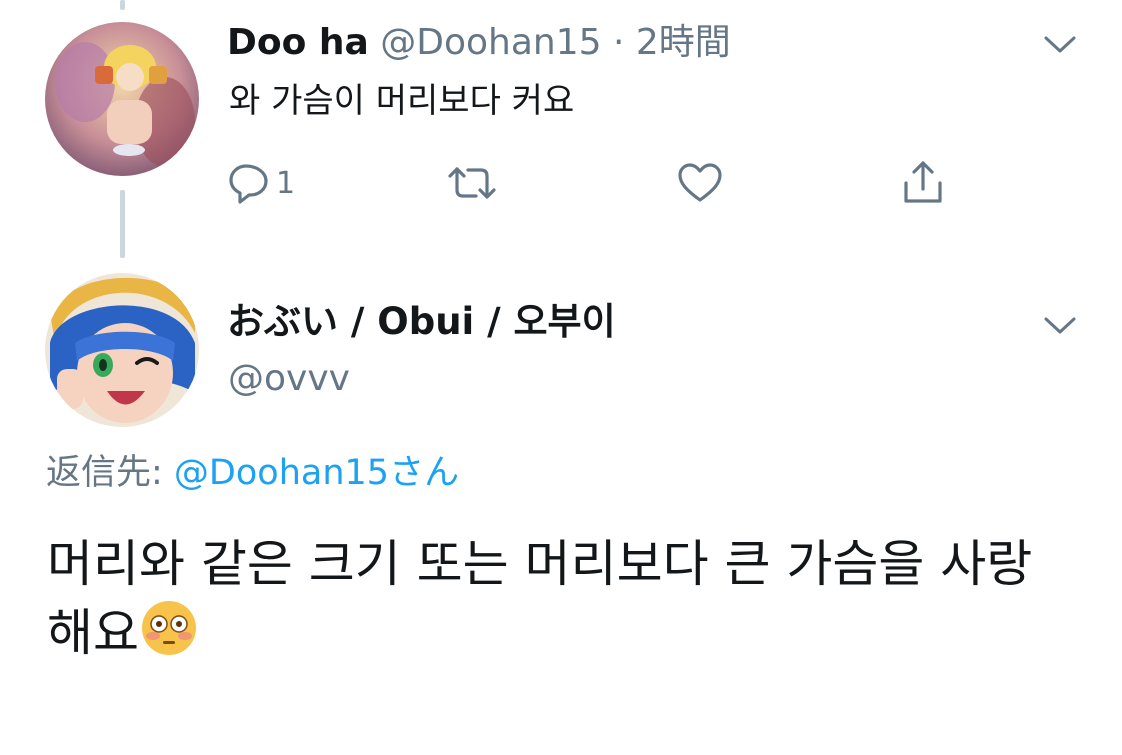 This screenshot has width=1122, height=755. I want to click on display-name: Doo ha, so click(298, 42).